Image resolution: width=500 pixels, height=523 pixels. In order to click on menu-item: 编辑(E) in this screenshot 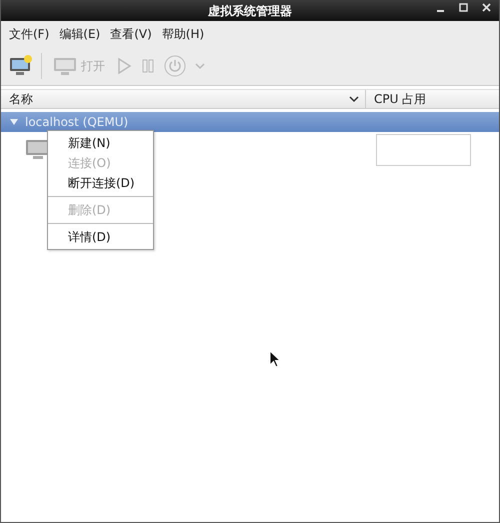, I will do `click(79, 33)`.